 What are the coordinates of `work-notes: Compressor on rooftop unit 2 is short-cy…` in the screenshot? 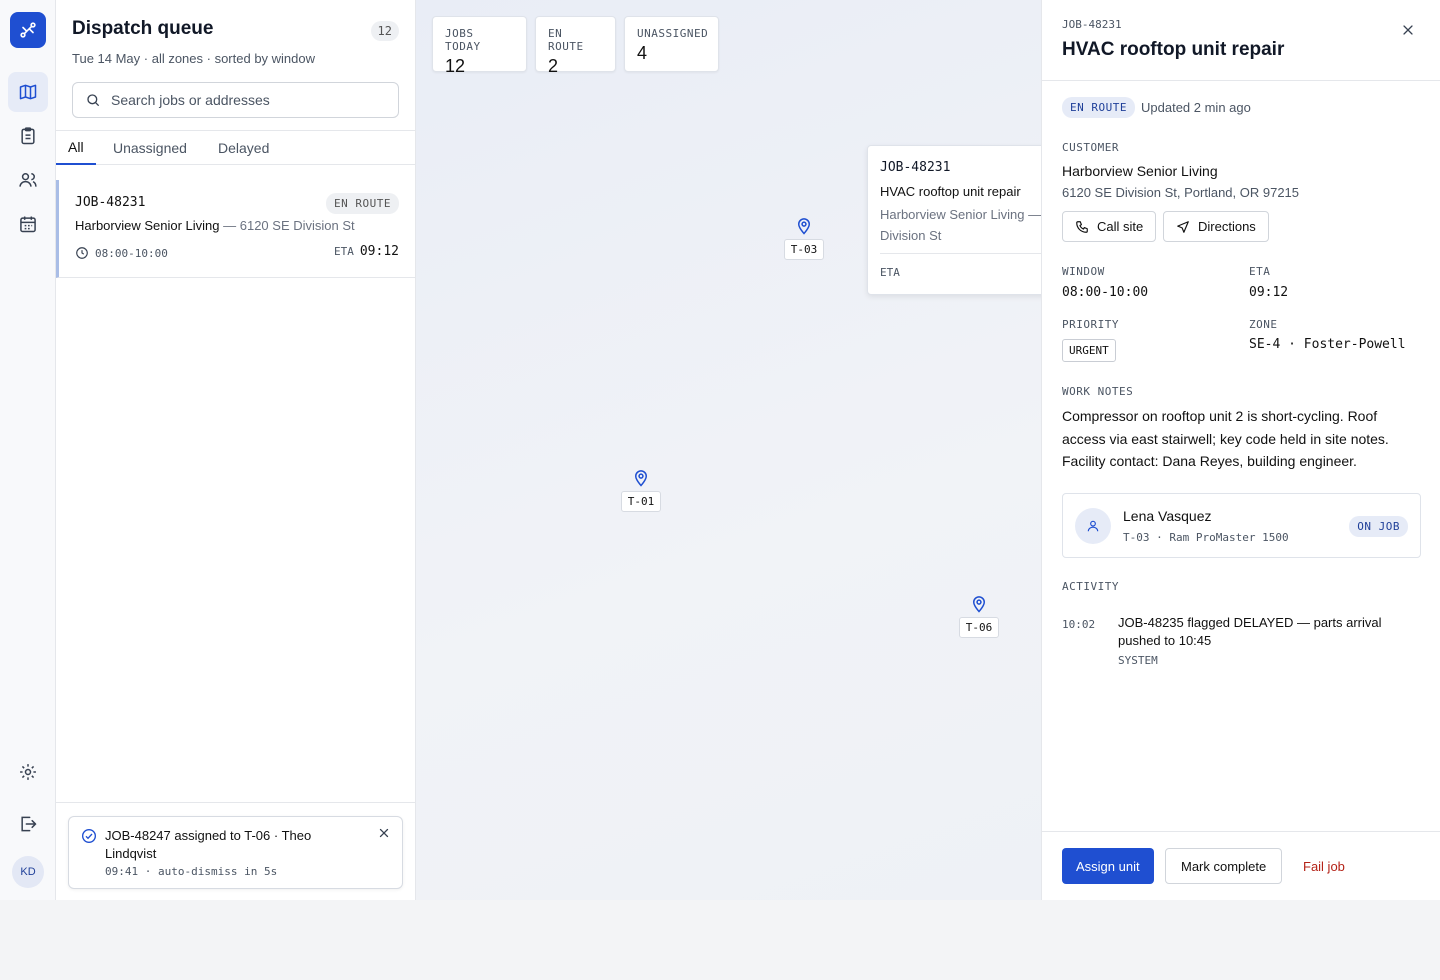 It's located at (1225, 438).